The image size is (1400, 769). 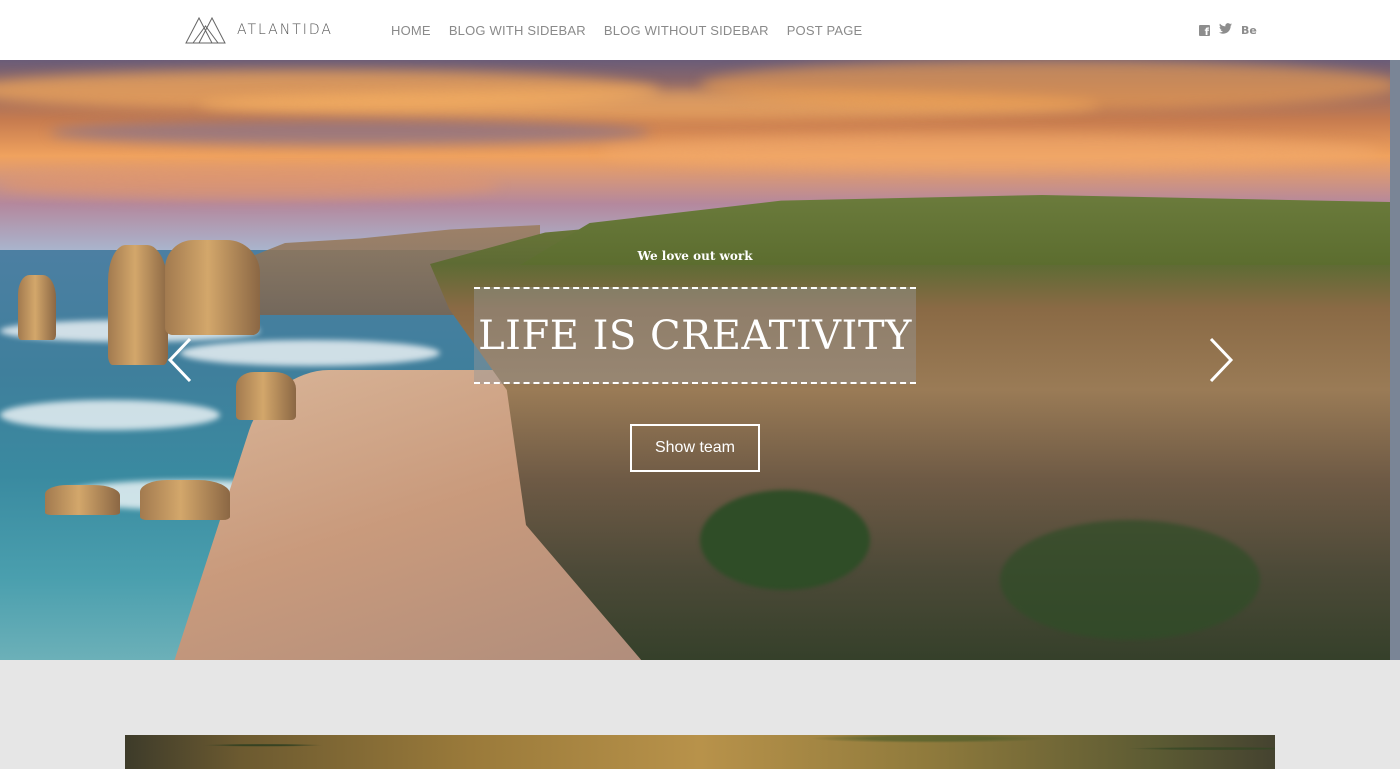 I want to click on behance-icon: Be, so click(x=1249, y=30).